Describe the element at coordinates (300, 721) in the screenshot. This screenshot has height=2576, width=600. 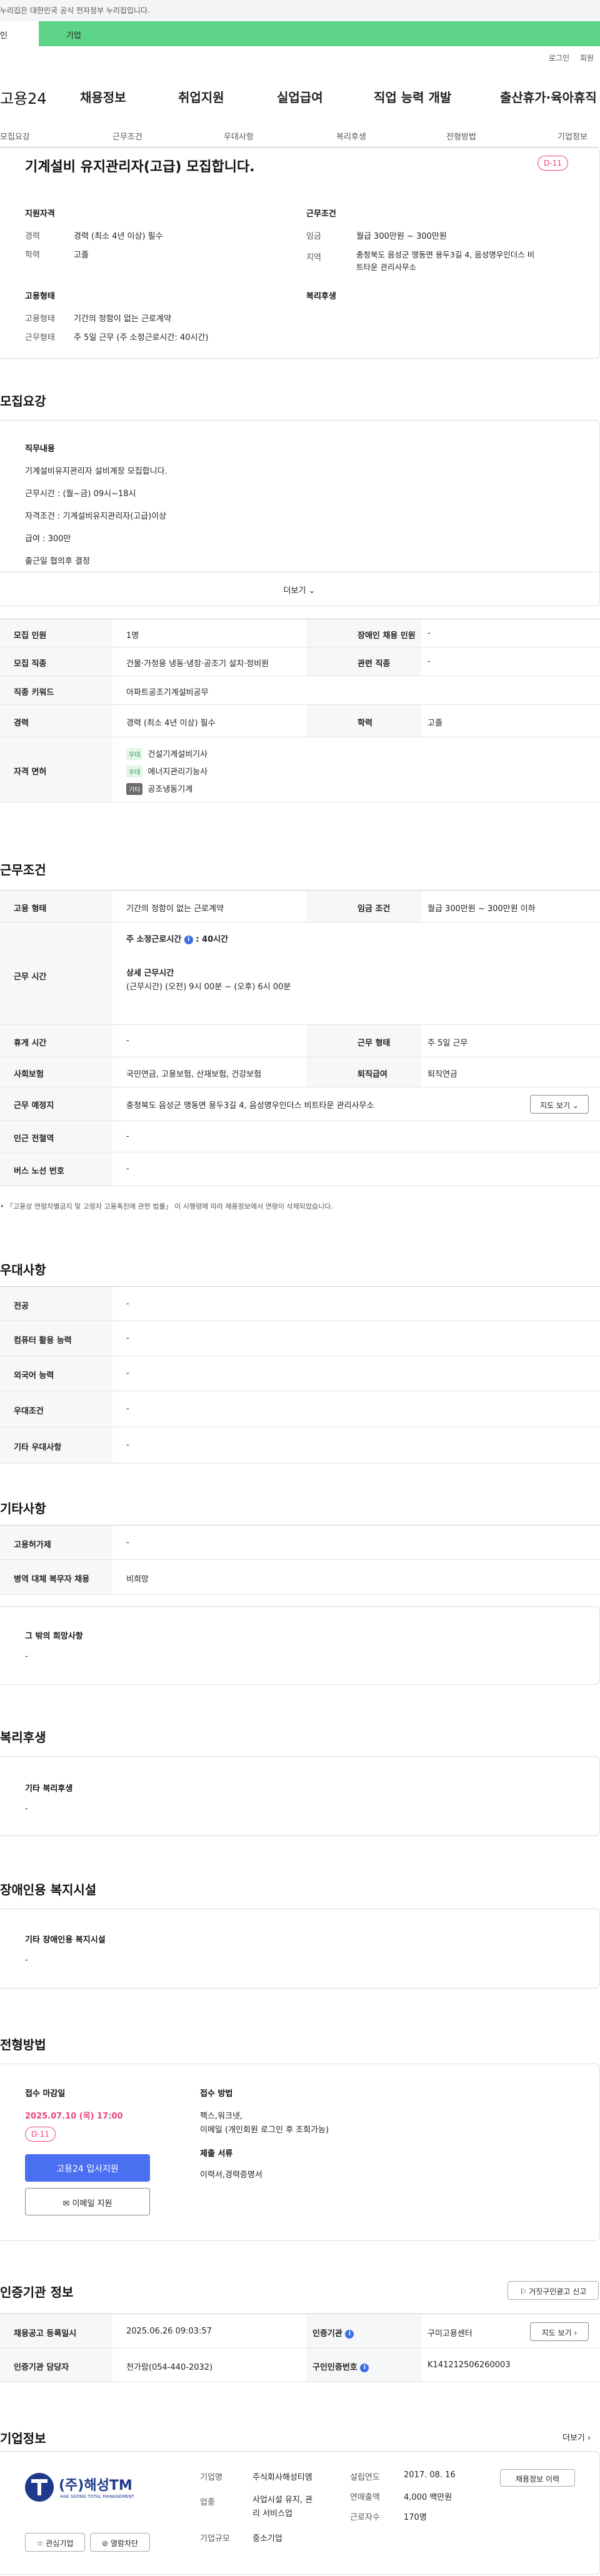
I see `table-row: 경력 경력 (최소 4년 이상) 필수 학력 고졸` at that location.